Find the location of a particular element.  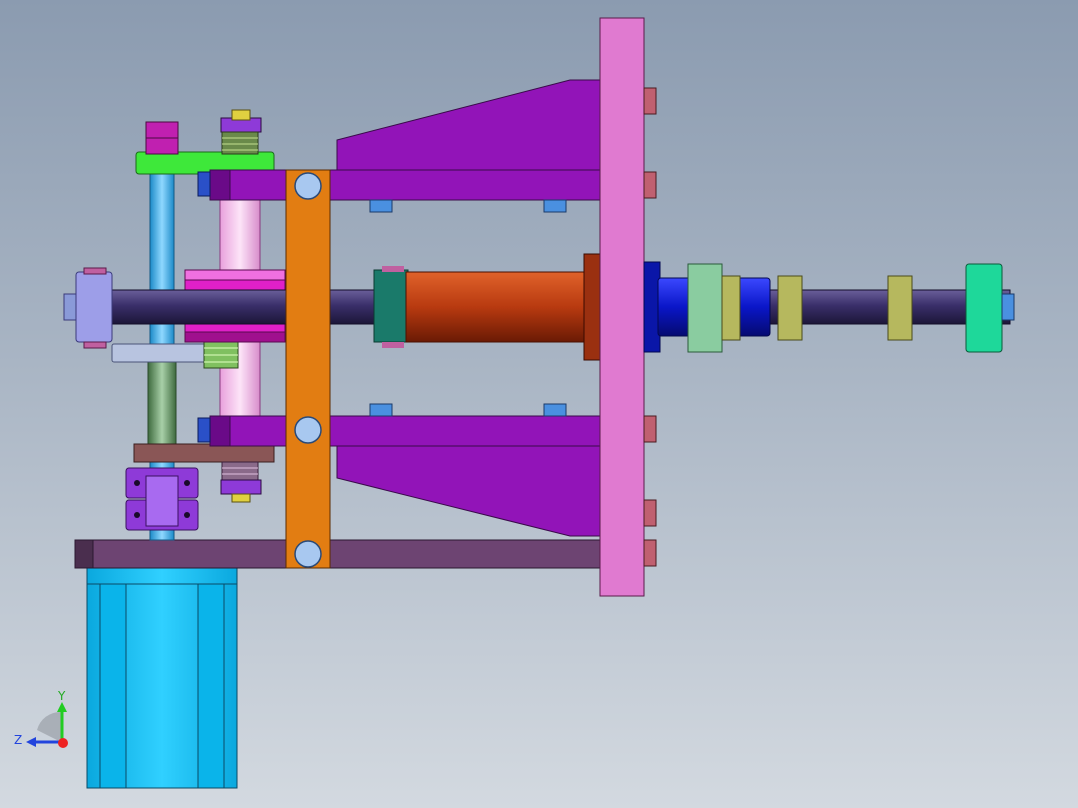

vertical-frame-bar is located at coordinates (308, 369).